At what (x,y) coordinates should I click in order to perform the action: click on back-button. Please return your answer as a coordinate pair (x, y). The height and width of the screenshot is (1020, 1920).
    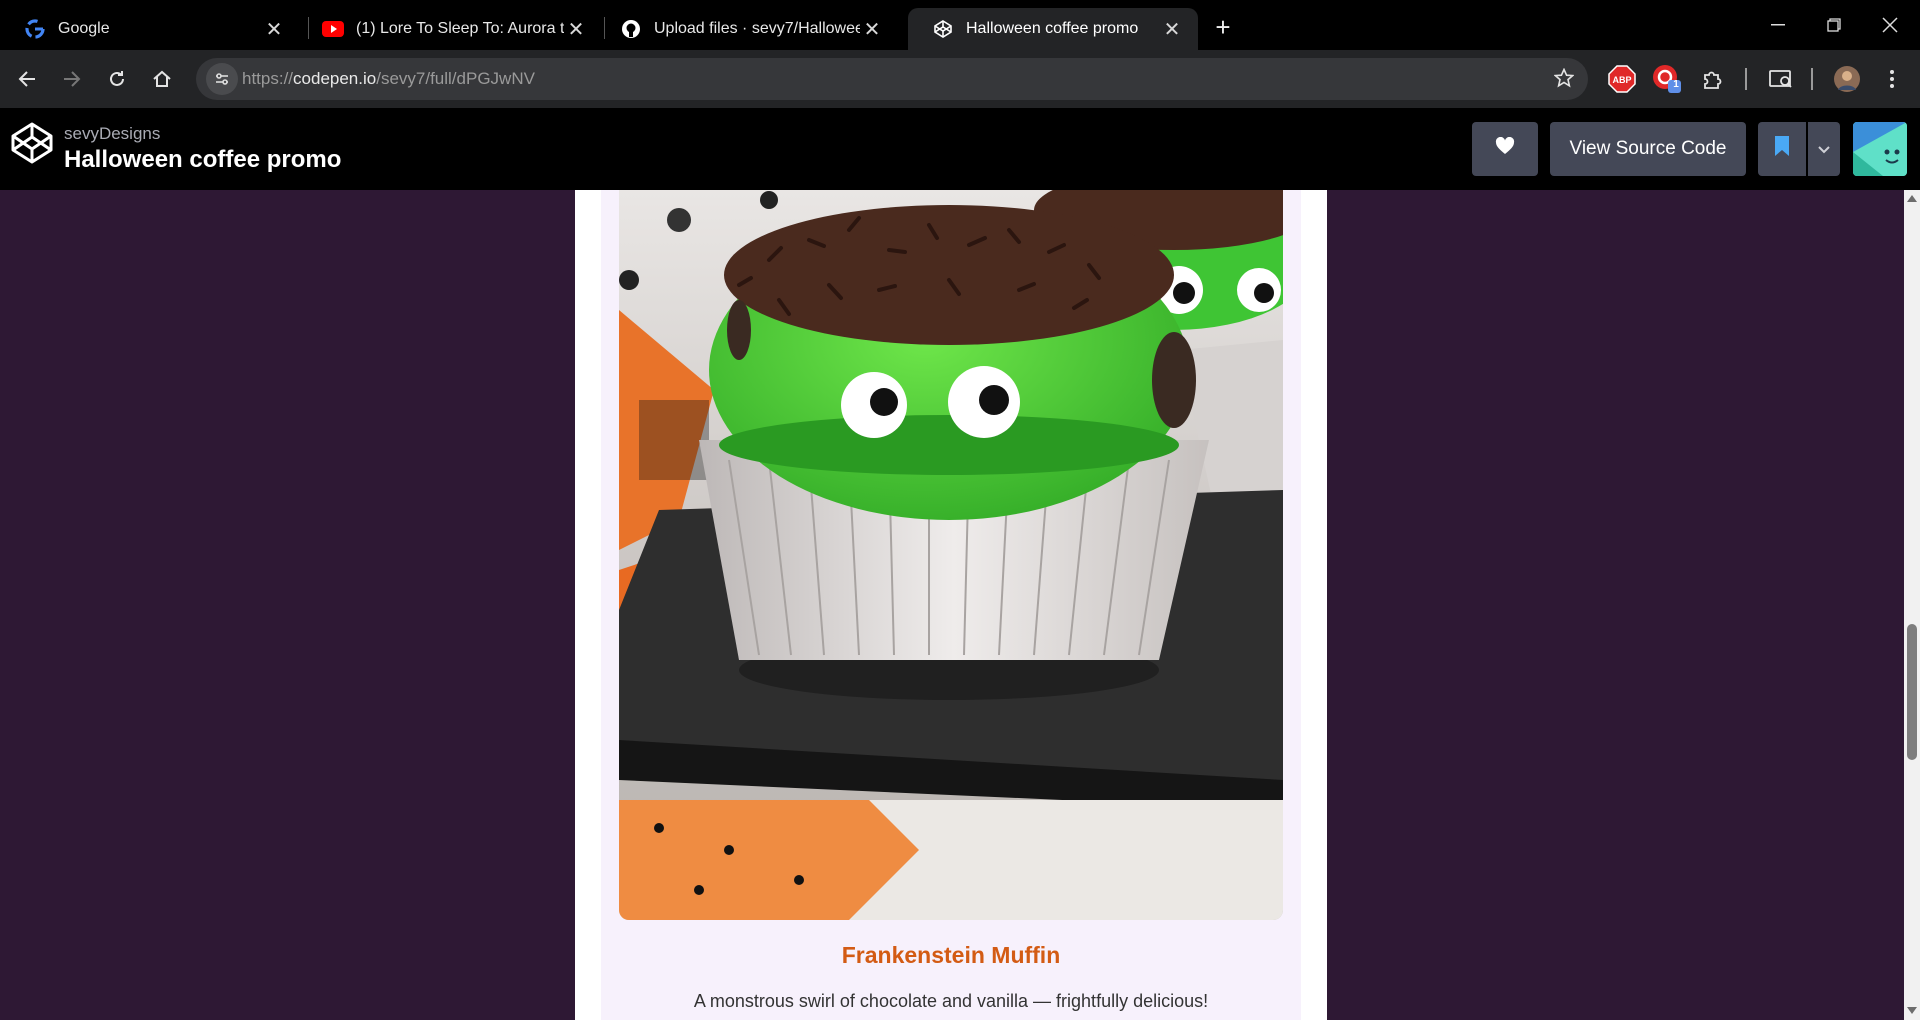
    Looking at the image, I should click on (27, 79).